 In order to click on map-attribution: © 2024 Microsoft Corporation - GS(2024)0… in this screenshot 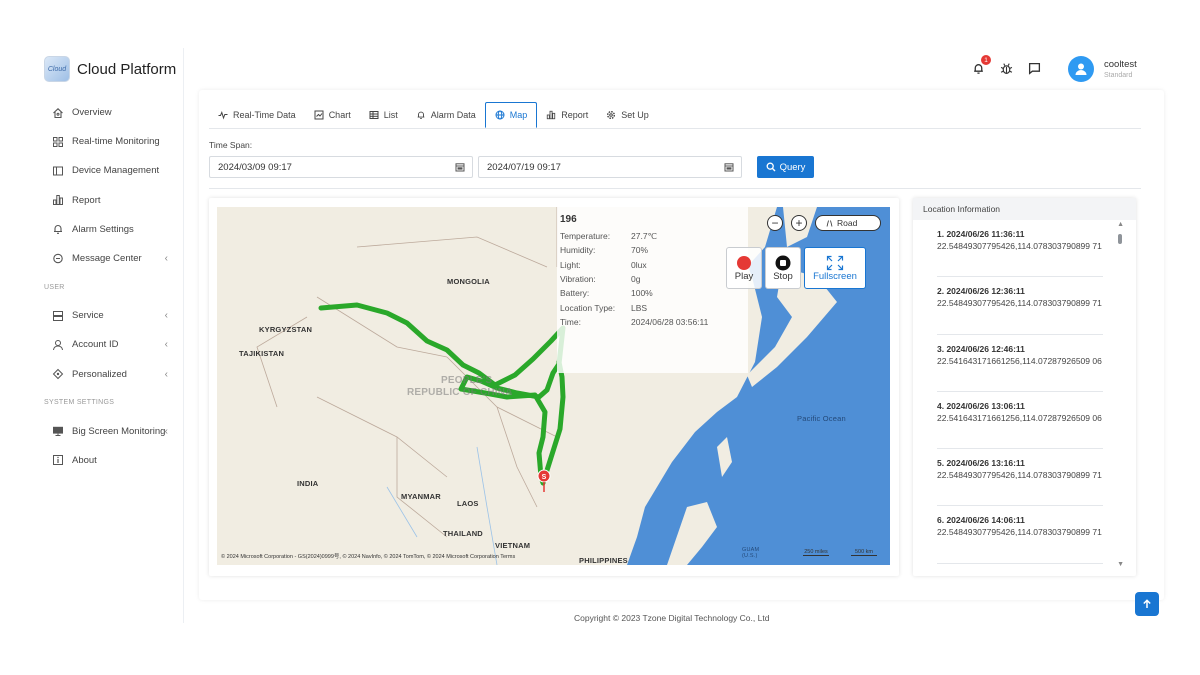, I will do `click(368, 556)`.